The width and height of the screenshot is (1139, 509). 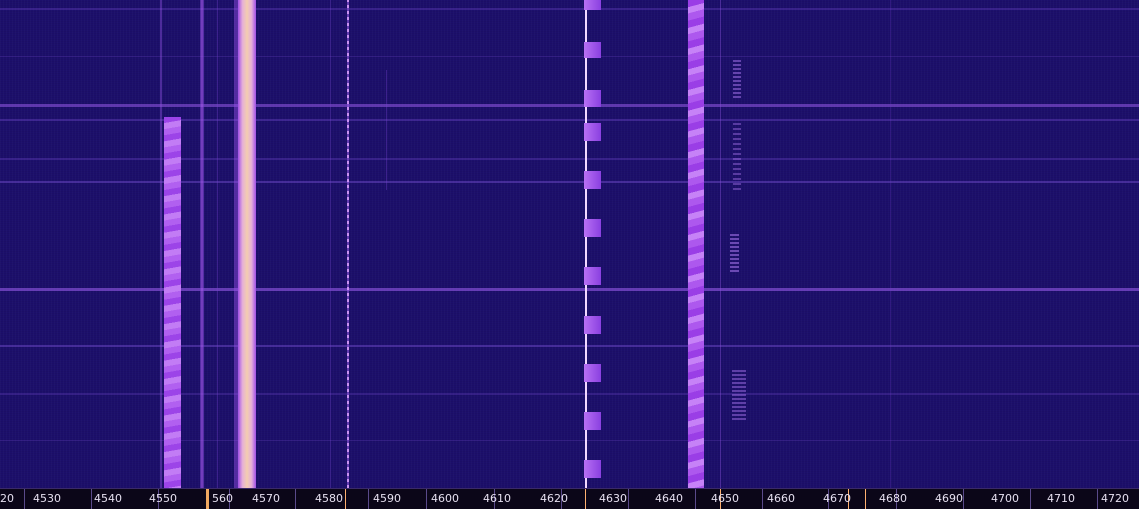 What do you see at coordinates (554, 498) in the screenshot?
I see `frequency-label: 4620` at bounding box center [554, 498].